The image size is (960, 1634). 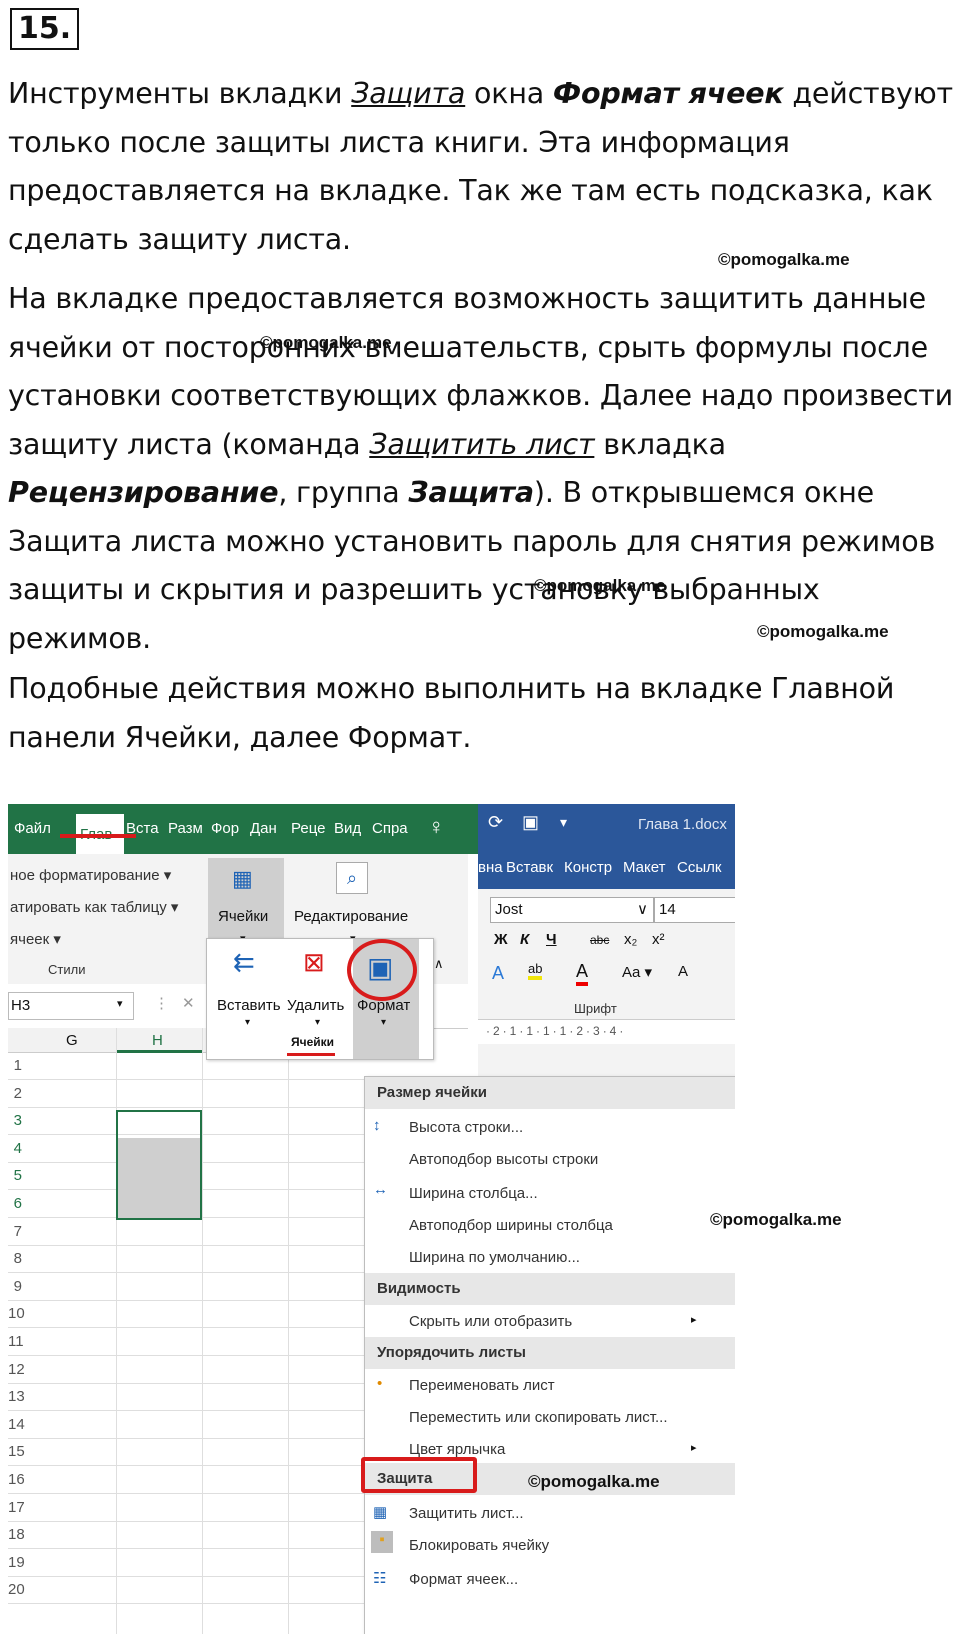 What do you see at coordinates (248, 987) in the screenshot?
I see `insert-button: ⇇ Вставить ▾` at bounding box center [248, 987].